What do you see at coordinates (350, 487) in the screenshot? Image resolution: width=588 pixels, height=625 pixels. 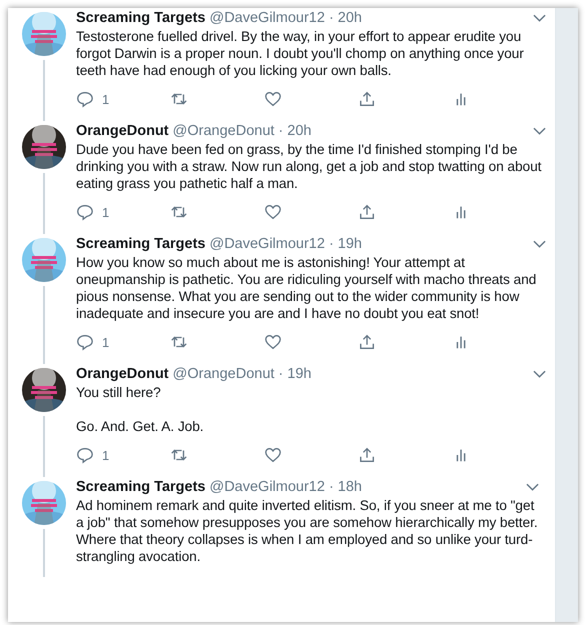 I see `tweet-time: 18h` at bounding box center [350, 487].